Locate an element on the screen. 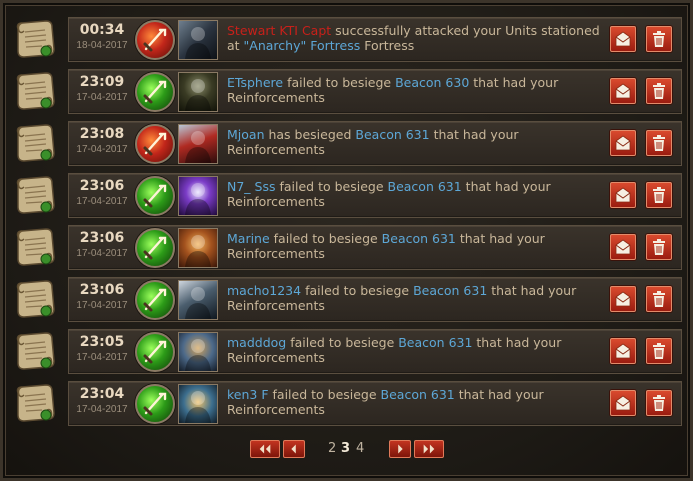 Image resolution: width=693 pixels, height=481 pixels. next-page-button is located at coordinates (400, 449).